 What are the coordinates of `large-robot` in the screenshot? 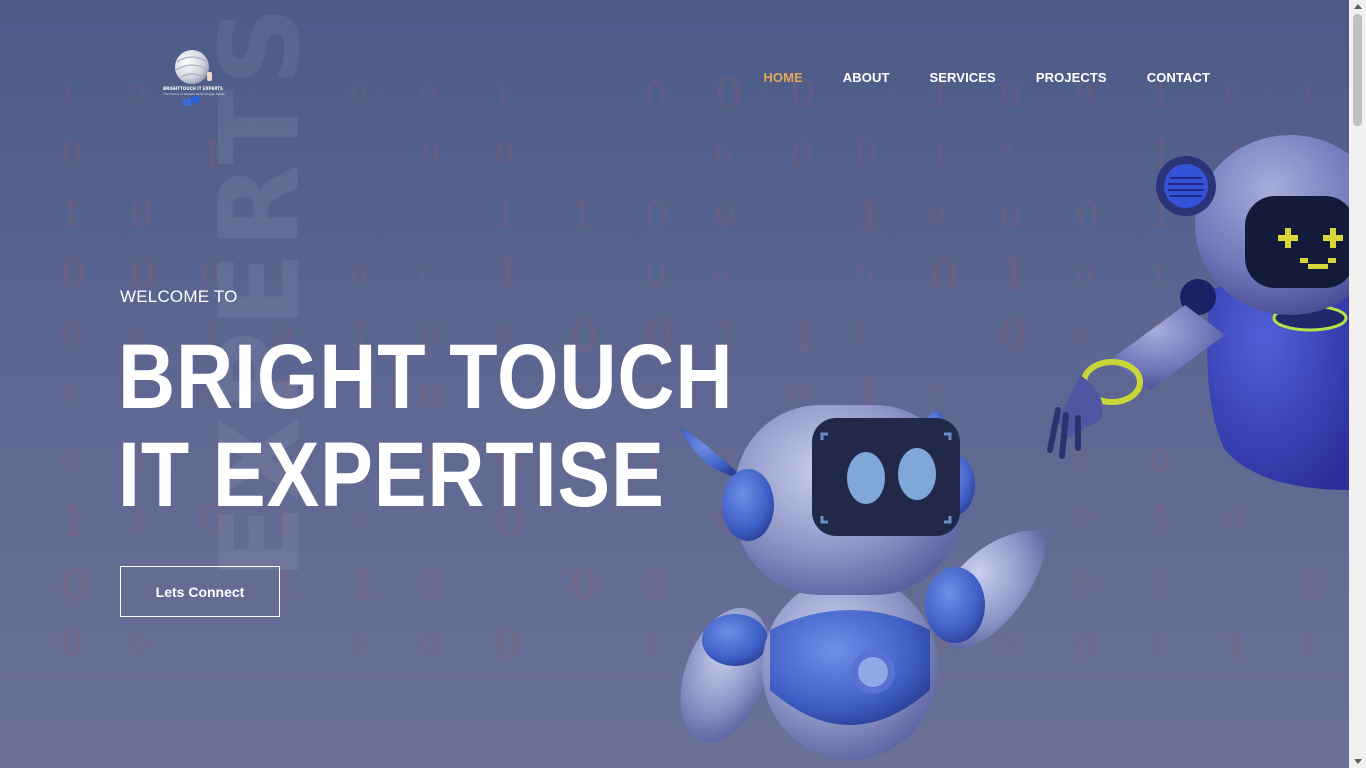 It's located at (1206, 312).